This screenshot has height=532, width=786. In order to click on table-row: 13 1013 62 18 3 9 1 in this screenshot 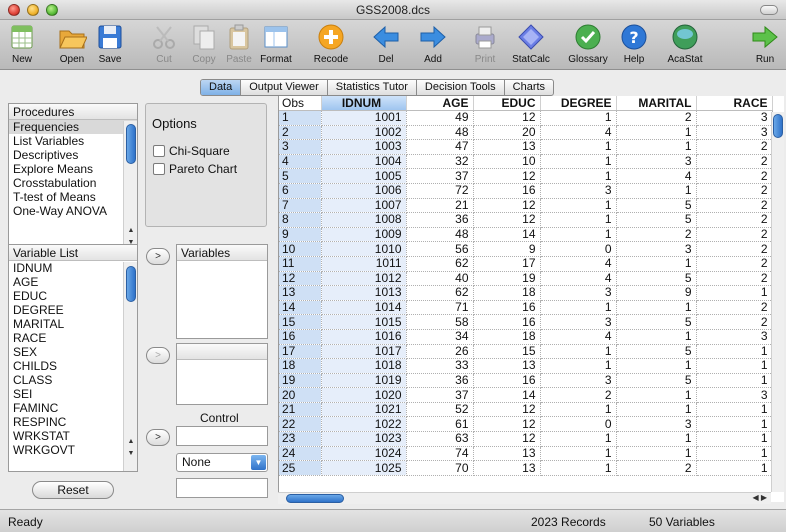, I will do `click(526, 293)`.